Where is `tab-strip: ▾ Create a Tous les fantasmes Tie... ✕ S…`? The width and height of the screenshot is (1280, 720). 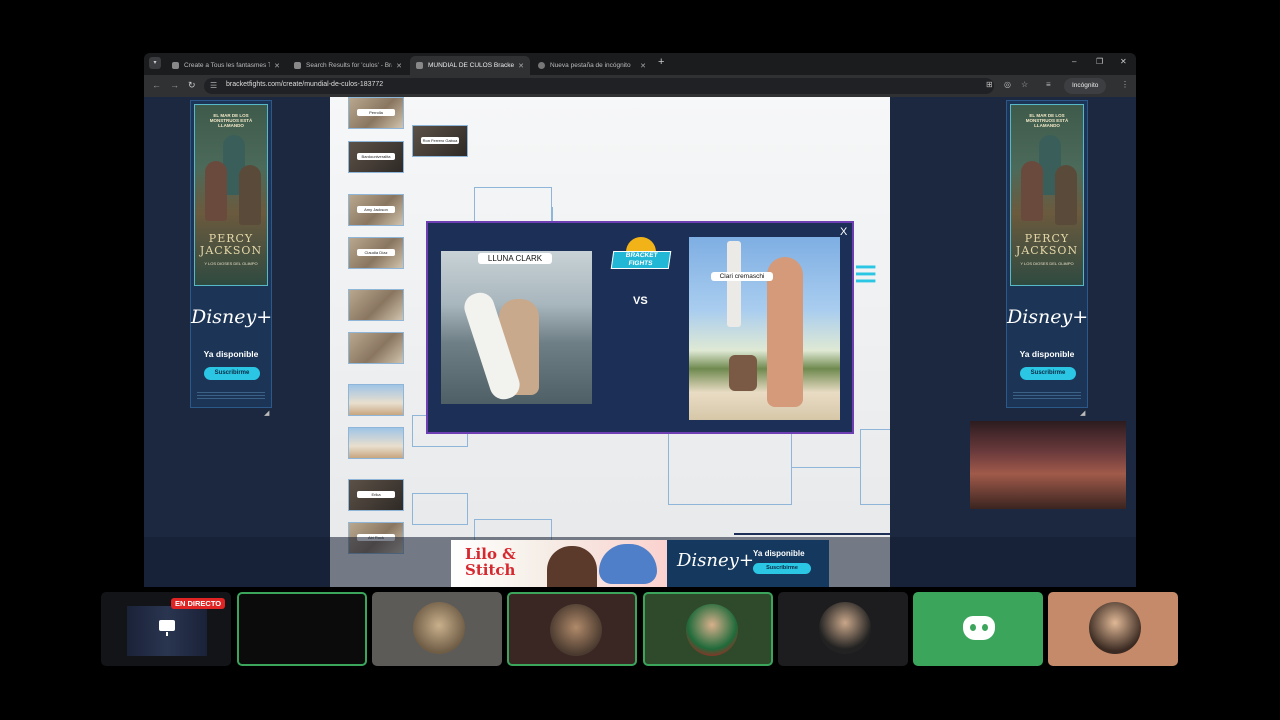
tab-strip: ▾ Create a Tous les fantasmes Tie... ✕ S… is located at coordinates (640, 64).